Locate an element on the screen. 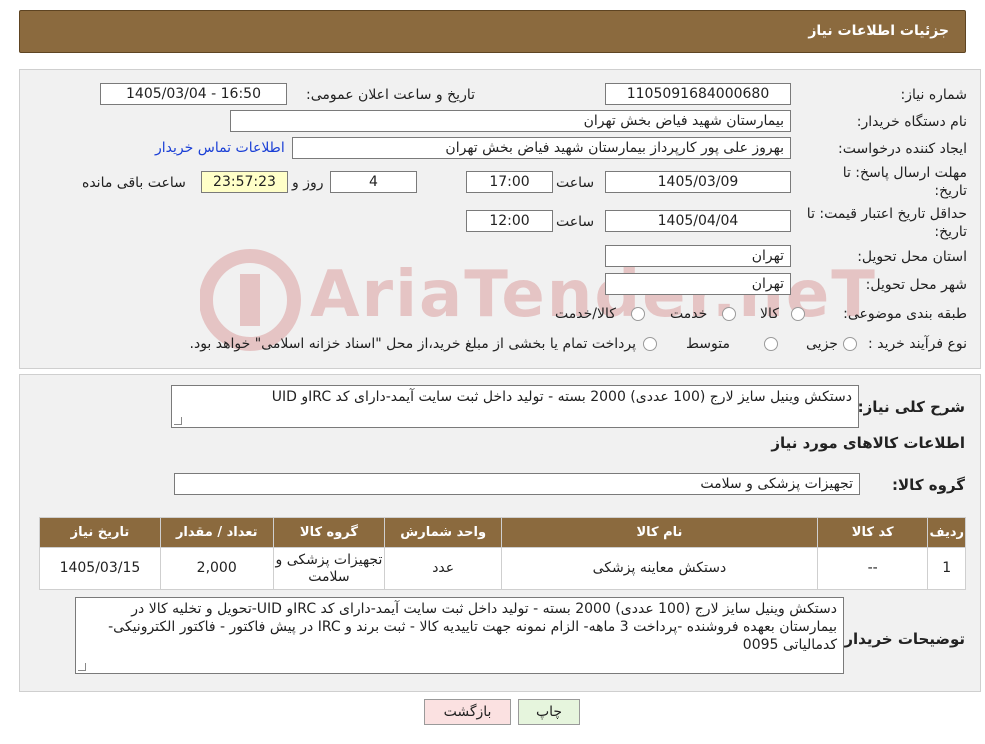 Image resolution: width=985 pixels, height=744 pixels. cell-need-date: 1405/03/15 is located at coordinates (100, 568).